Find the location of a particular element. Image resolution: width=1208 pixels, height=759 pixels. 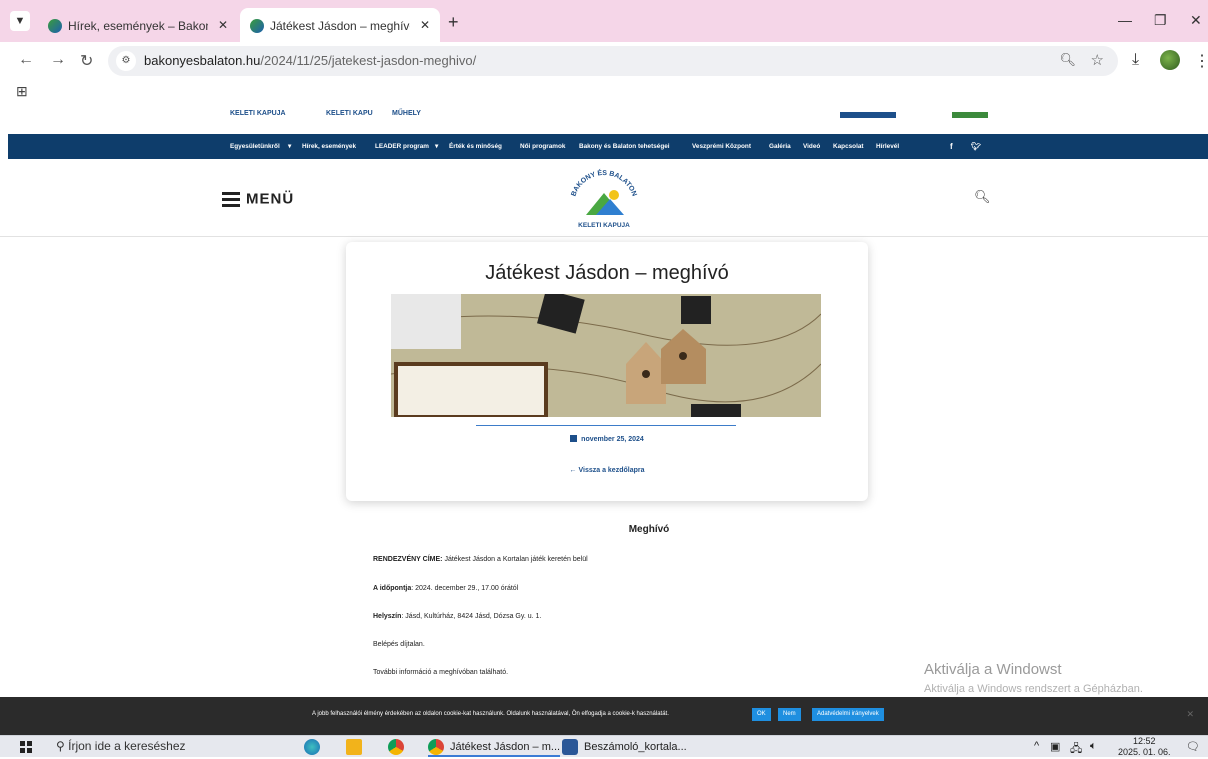

post-date: november 25, 2024 is located at coordinates (607, 439).